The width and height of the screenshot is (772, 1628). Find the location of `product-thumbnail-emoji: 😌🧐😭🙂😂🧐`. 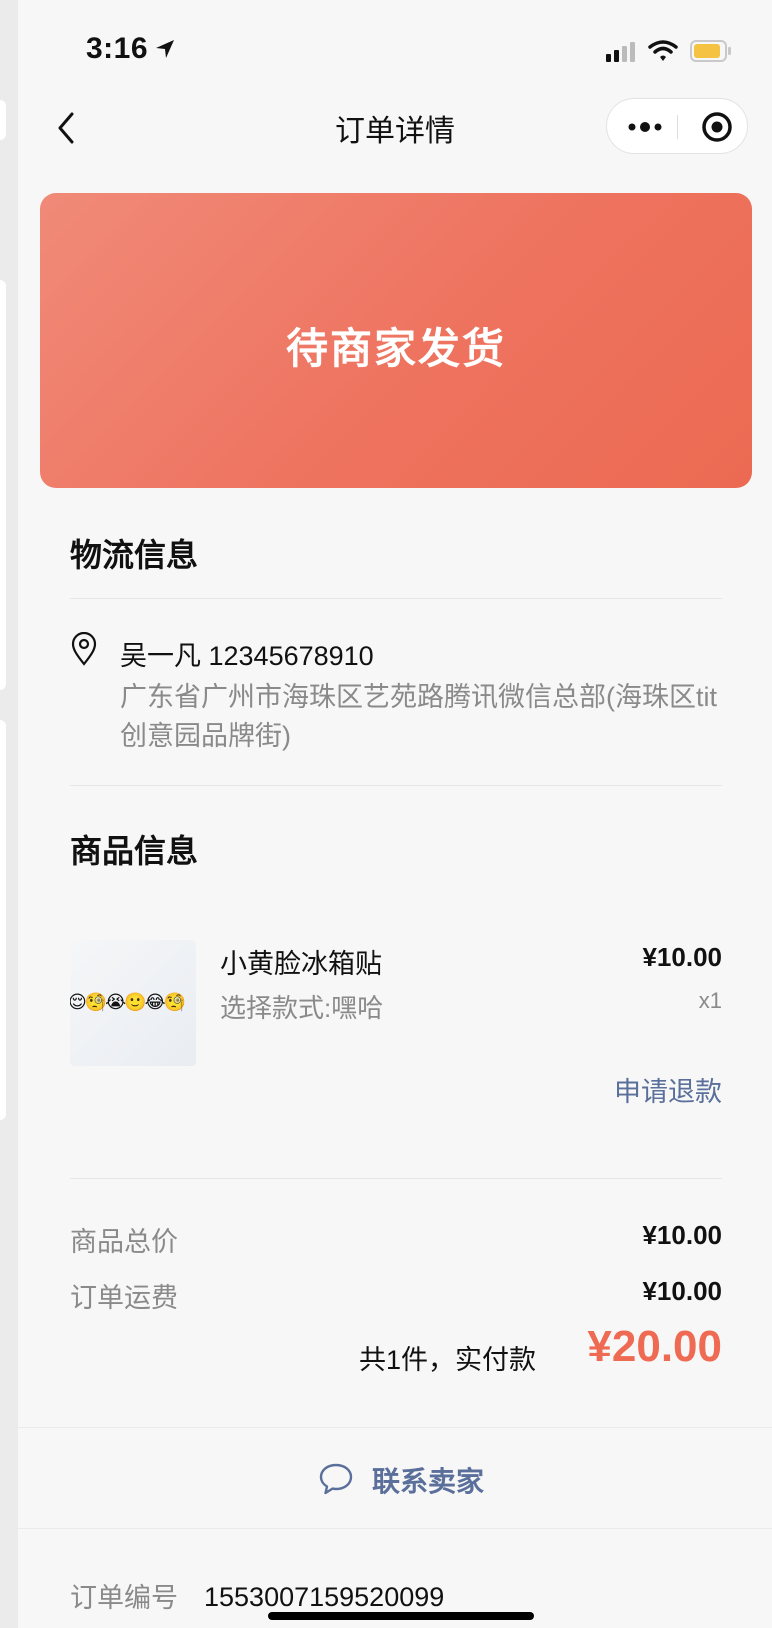

product-thumbnail-emoji: 😌🧐😭🙂😂🧐 is located at coordinates (128, 1002).